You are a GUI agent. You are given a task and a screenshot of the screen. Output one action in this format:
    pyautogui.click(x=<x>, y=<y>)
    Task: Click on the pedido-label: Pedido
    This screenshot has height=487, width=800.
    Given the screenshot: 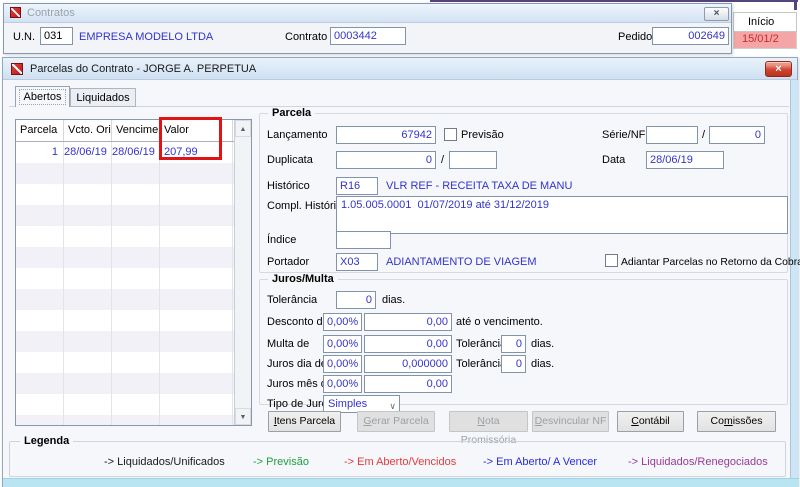 What is the action you would take?
    pyautogui.click(x=635, y=37)
    